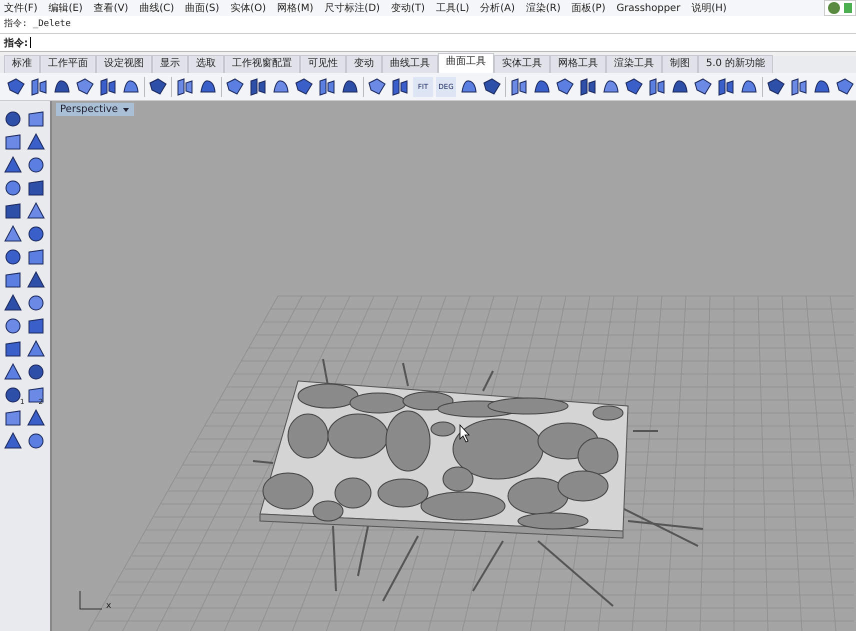 The image size is (856, 631). Describe the element at coordinates (170, 64) in the screenshot. I see `toolbar-tab: 显示` at that location.